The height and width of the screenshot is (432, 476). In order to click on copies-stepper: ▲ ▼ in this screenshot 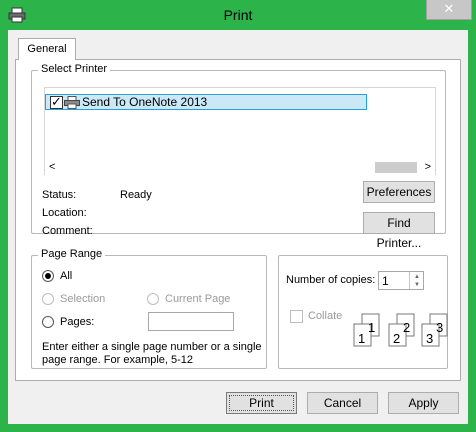, I will do `click(416, 280)`.